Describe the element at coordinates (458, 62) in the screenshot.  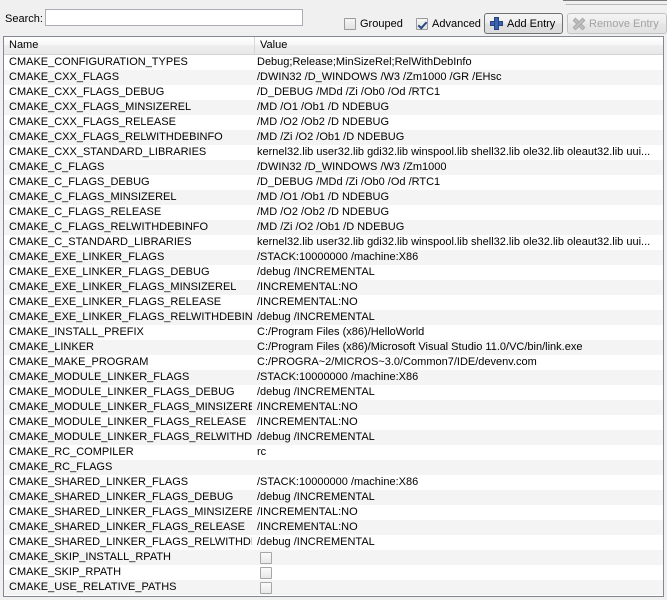
I see `cell-entry-value: Debug;Release;MinSizeRel;RelWithDebInfo` at that location.